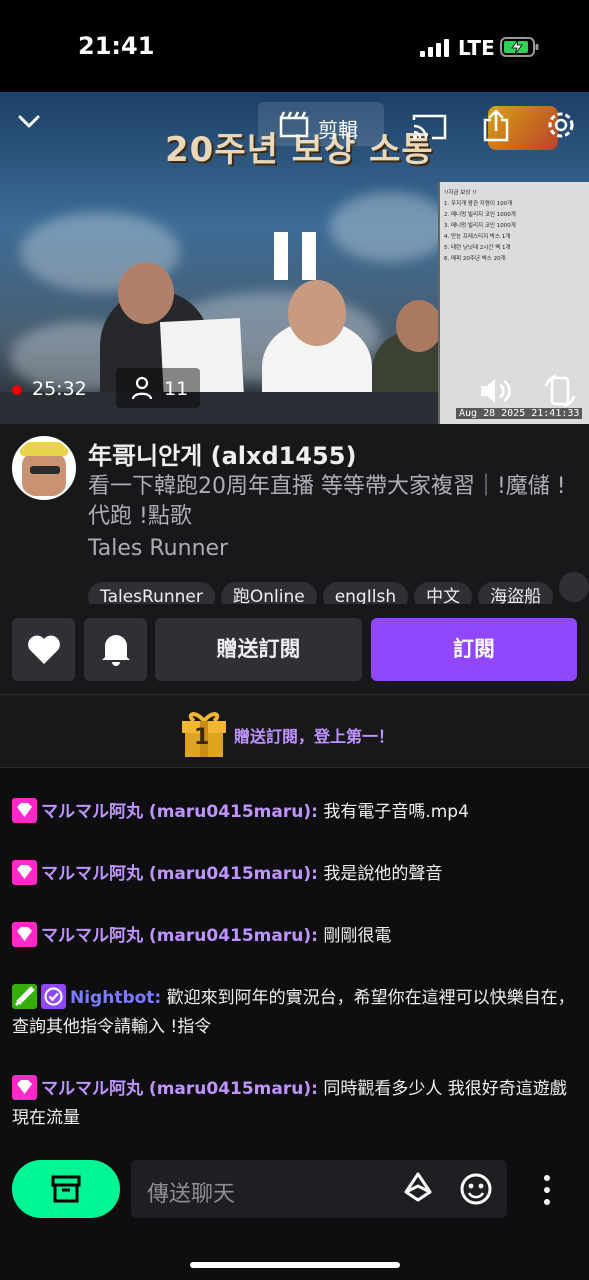  Describe the element at coordinates (44, 468) in the screenshot. I see `channel-avatar` at that location.